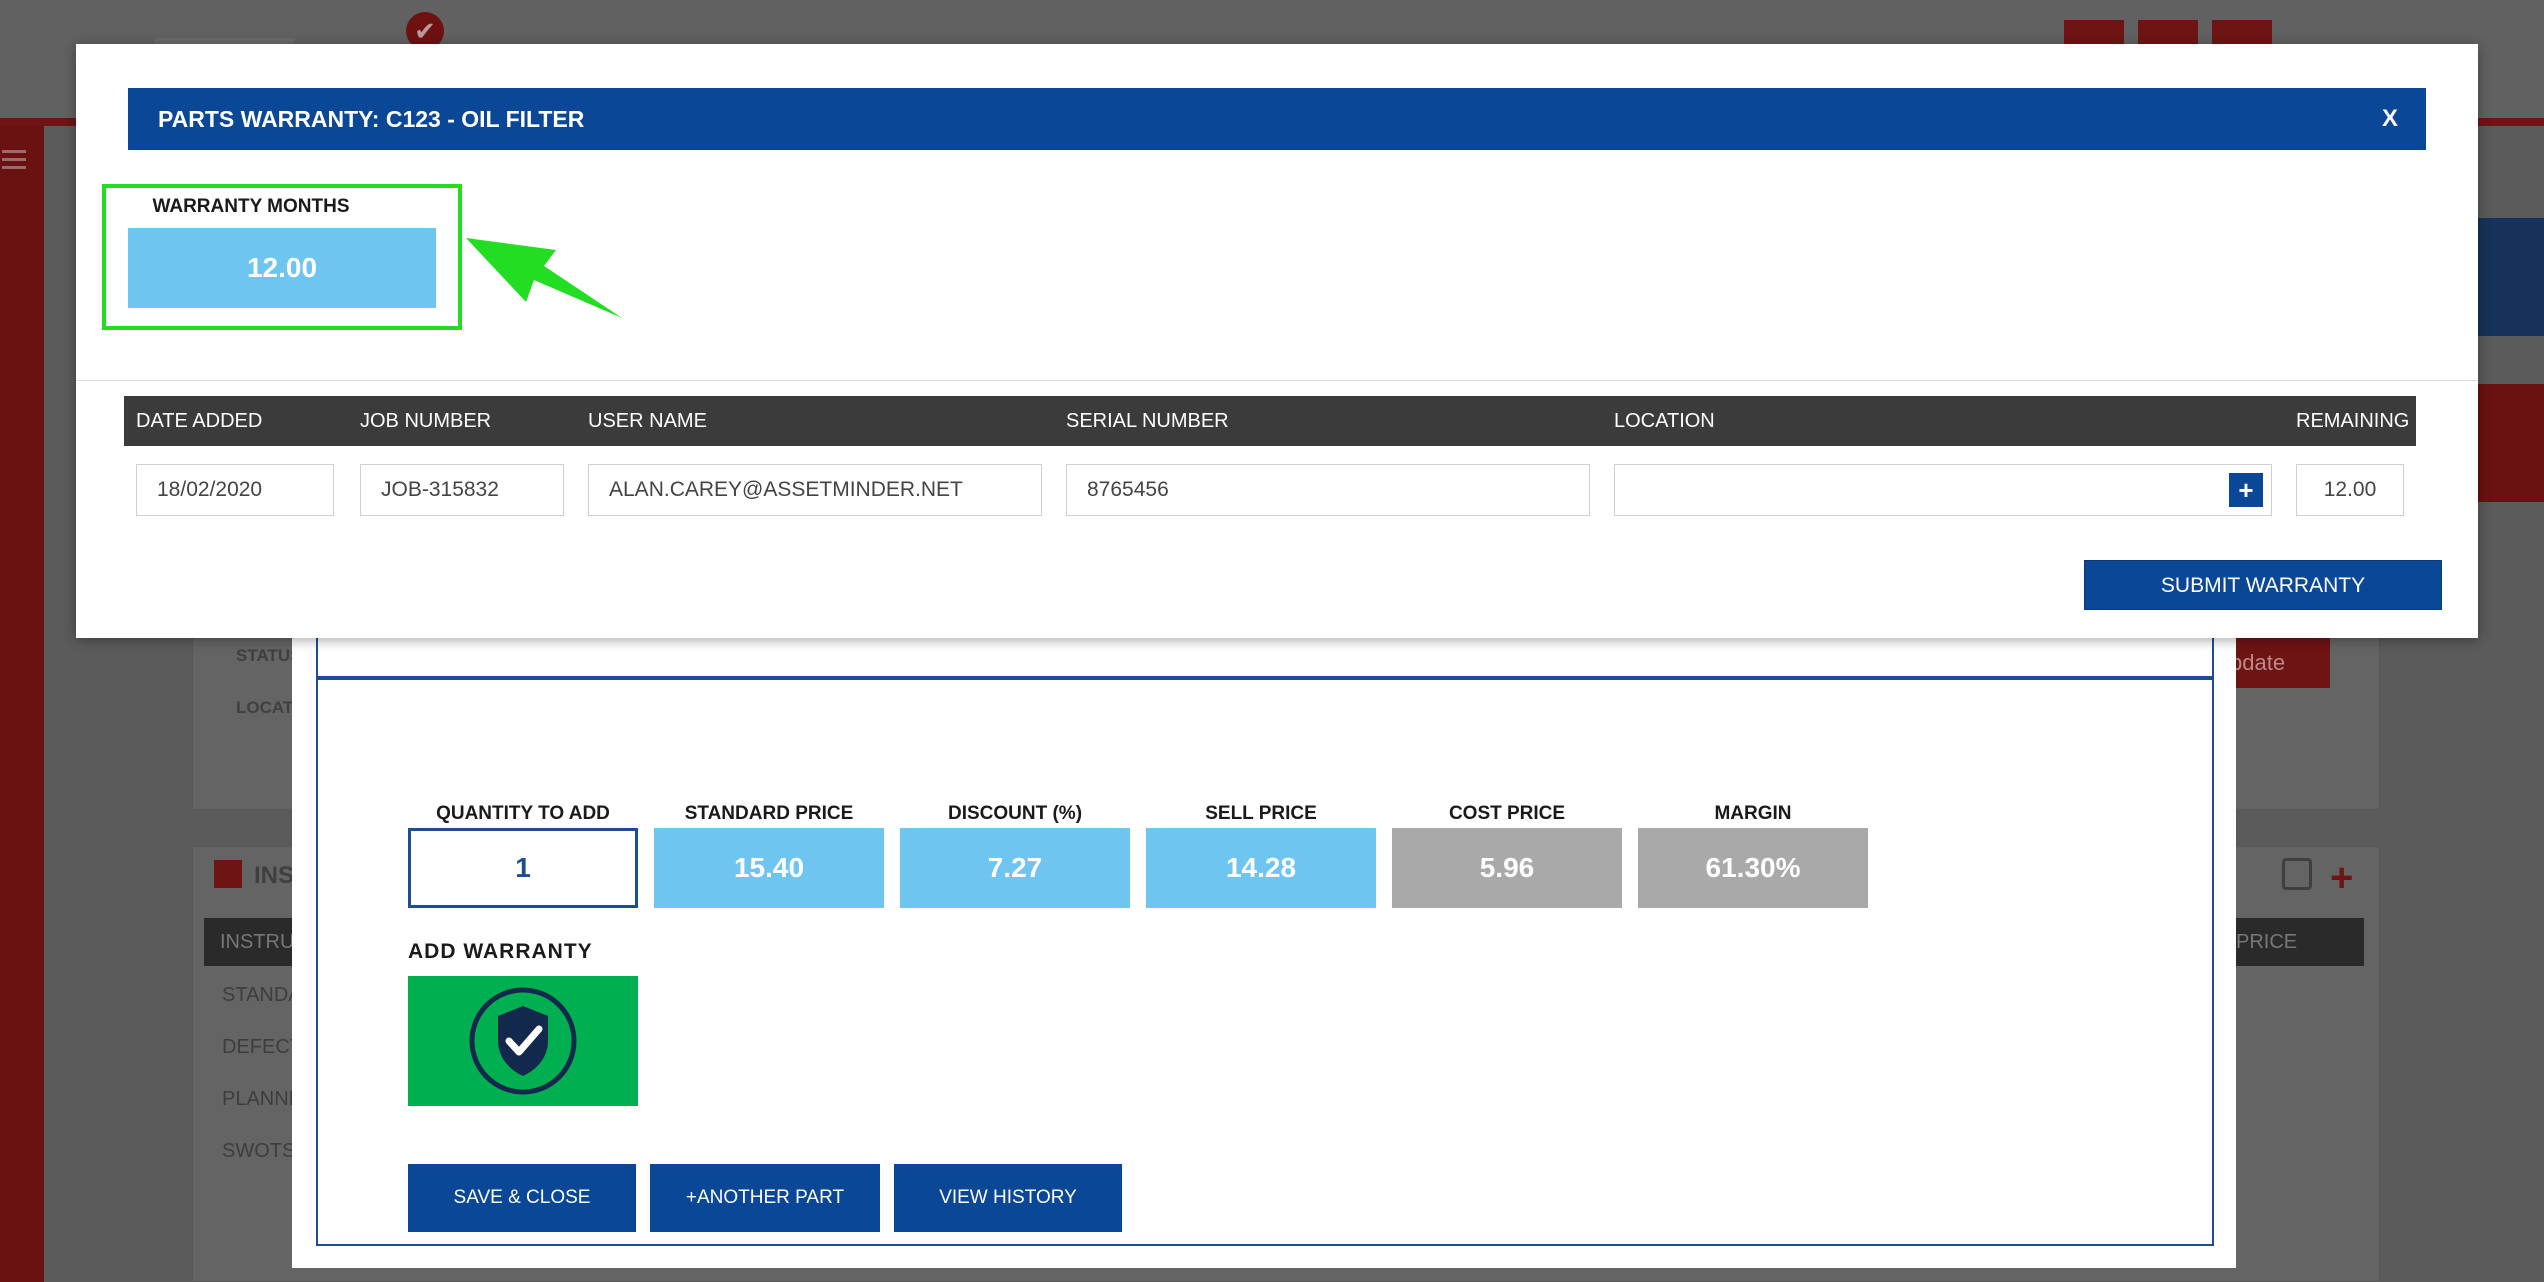 Image resolution: width=2544 pixels, height=1282 pixels. I want to click on another-part-button: +ANOTHER PART, so click(765, 1198).